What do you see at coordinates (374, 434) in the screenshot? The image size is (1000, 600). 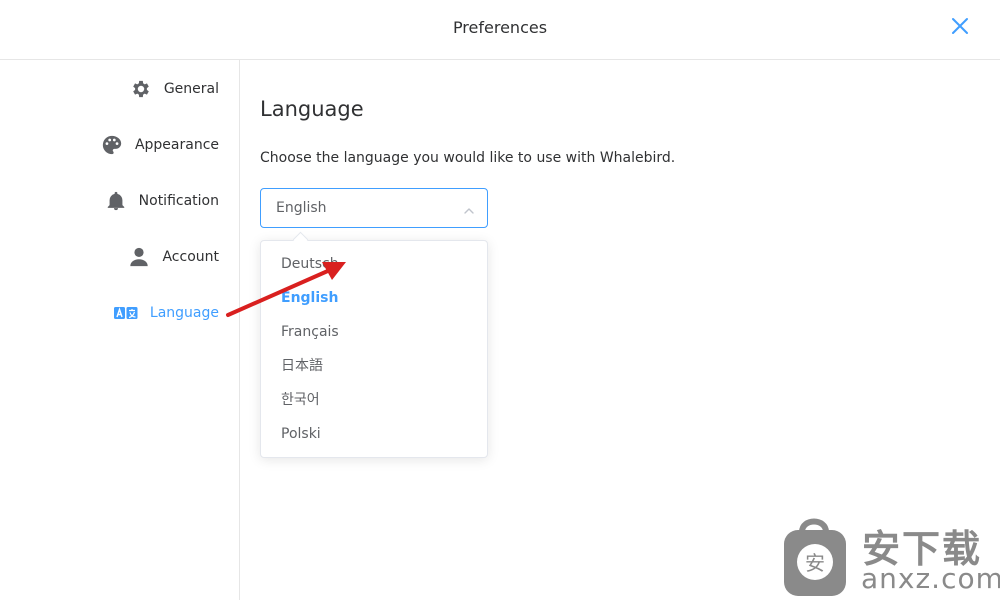 I see `option-polski: Polski` at bounding box center [374, 434].